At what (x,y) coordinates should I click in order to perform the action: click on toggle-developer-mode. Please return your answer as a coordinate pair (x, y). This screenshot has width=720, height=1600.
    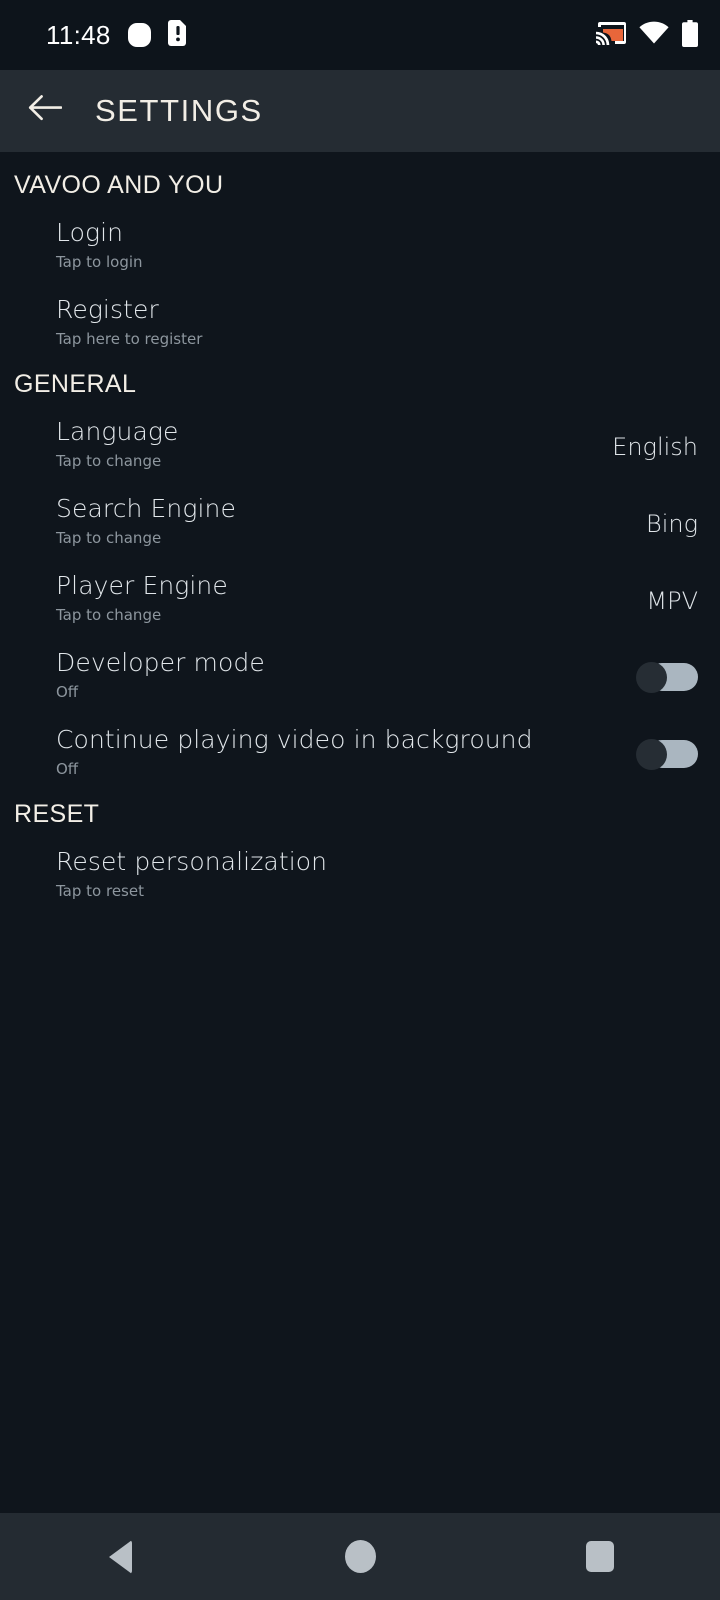
    Looking at the image, I should click on (667, 677).